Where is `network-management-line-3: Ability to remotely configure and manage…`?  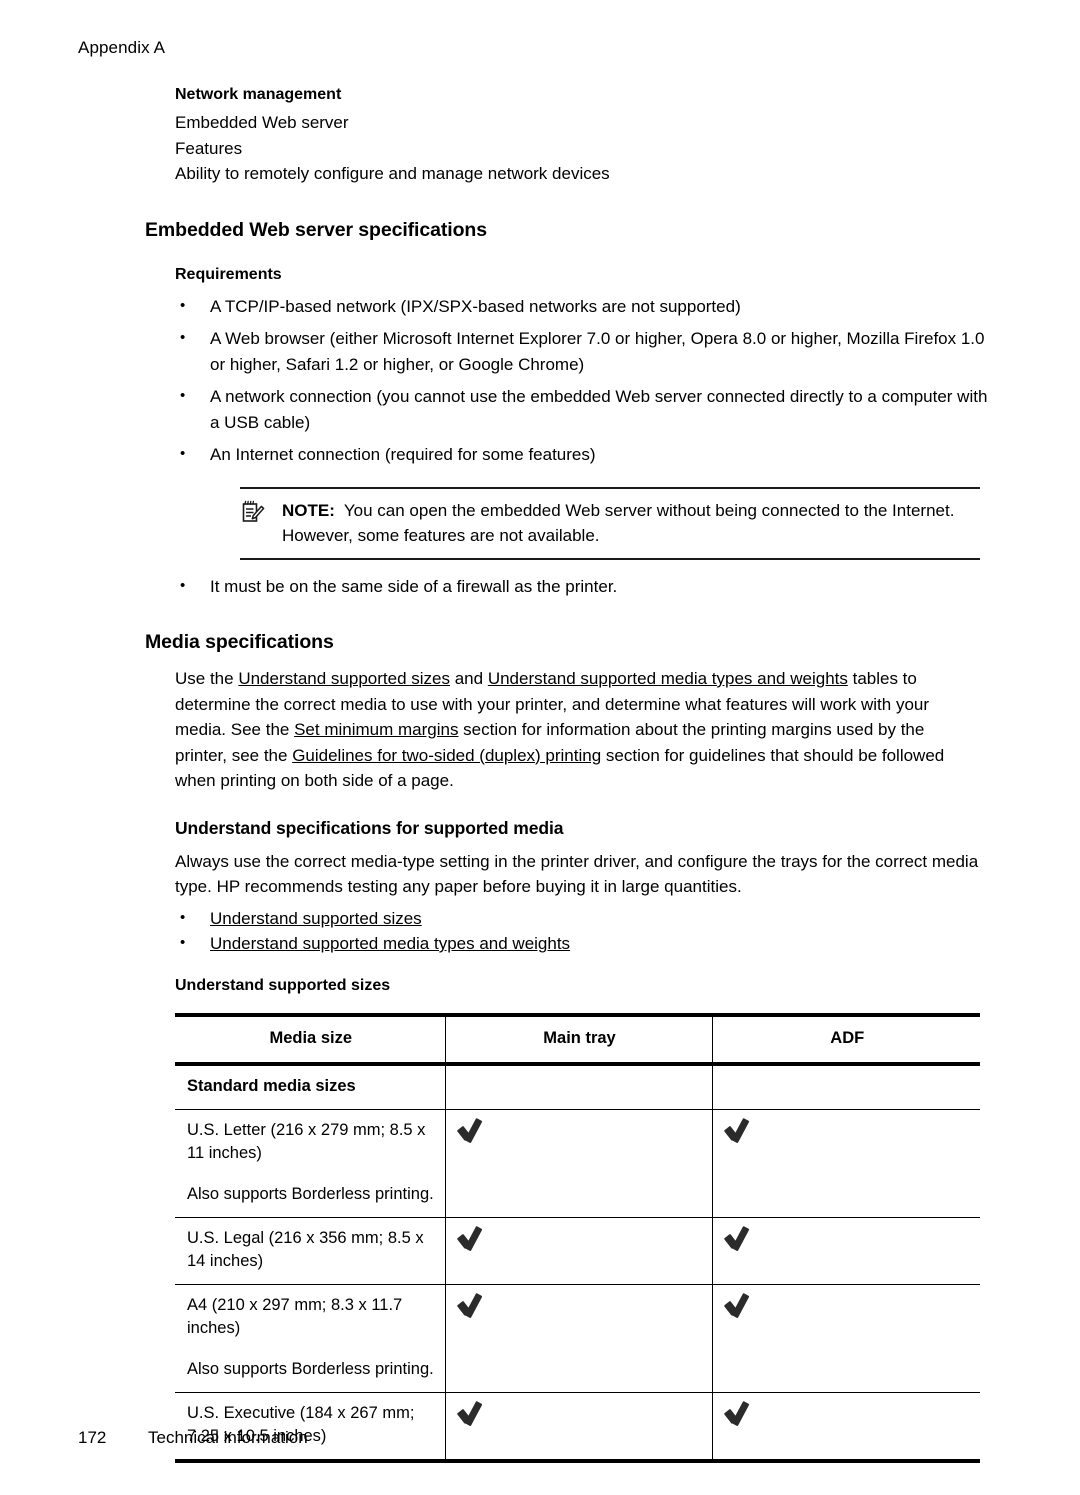
network-management-line-3: Ability to remotely configure and manage… is located at coordinates (392, 173).